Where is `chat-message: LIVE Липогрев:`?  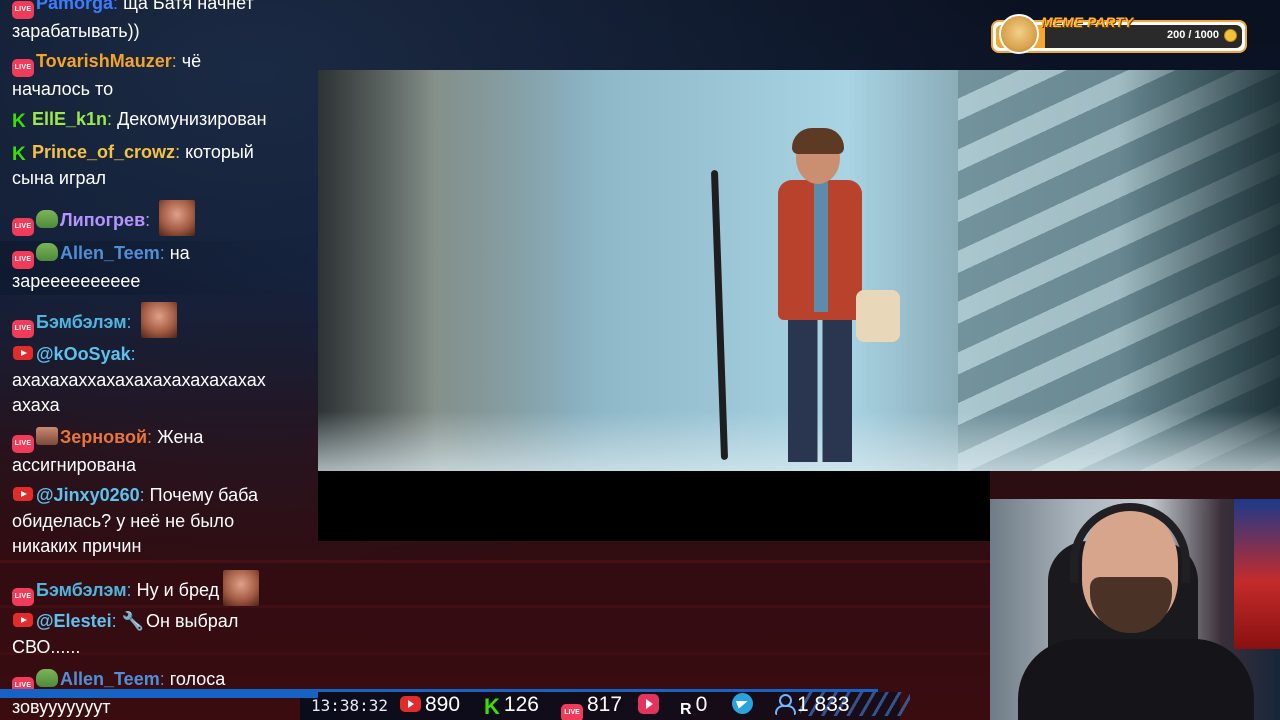
chat-message: LIVE Липогрев: is located at coordinates (159, 218).